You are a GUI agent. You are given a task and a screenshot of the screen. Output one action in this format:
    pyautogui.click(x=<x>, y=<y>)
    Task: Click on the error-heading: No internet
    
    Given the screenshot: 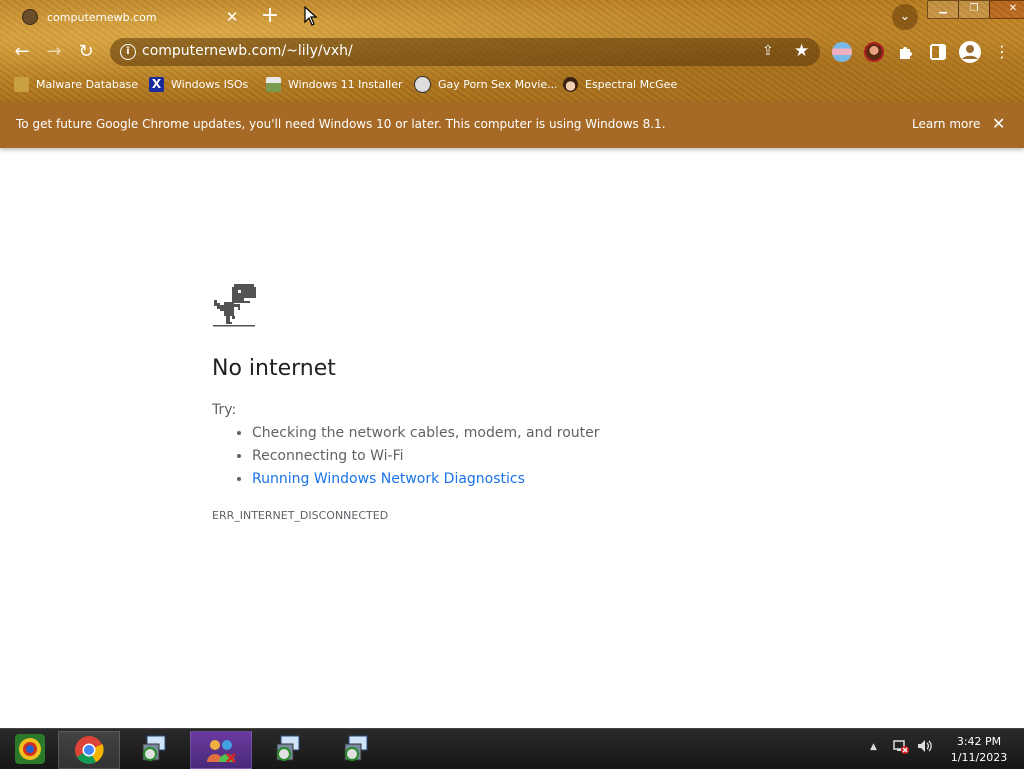 What is the action you would take?
    pyautogui.click(x=274, y=368)
    